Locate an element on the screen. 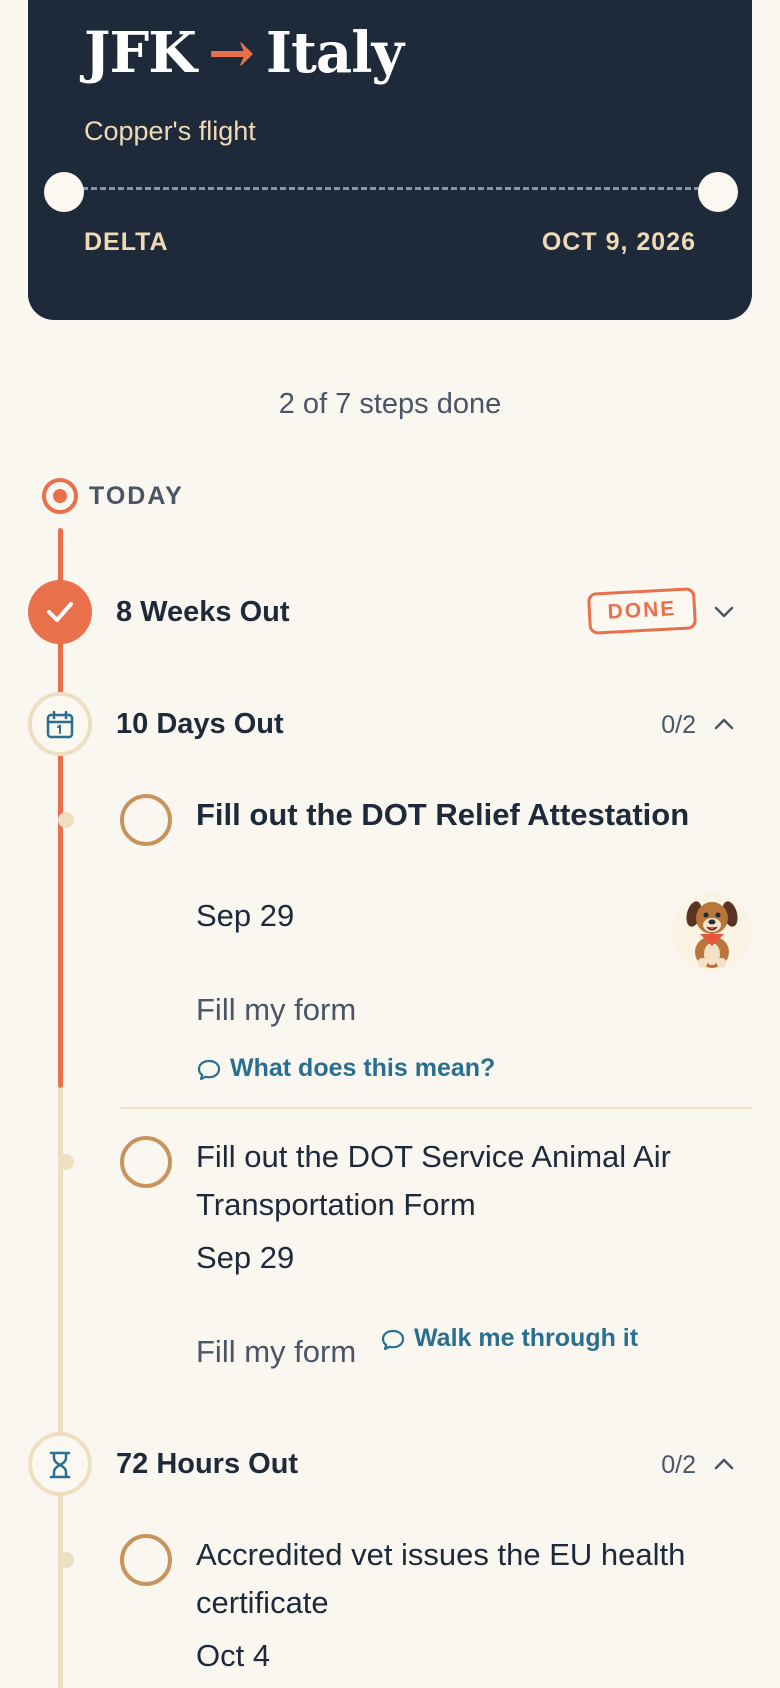 Image resolution: width=780 pixels, height=1688 pixels. flight-date: OCT 9, 2026 is located at coordinates (618, 242).